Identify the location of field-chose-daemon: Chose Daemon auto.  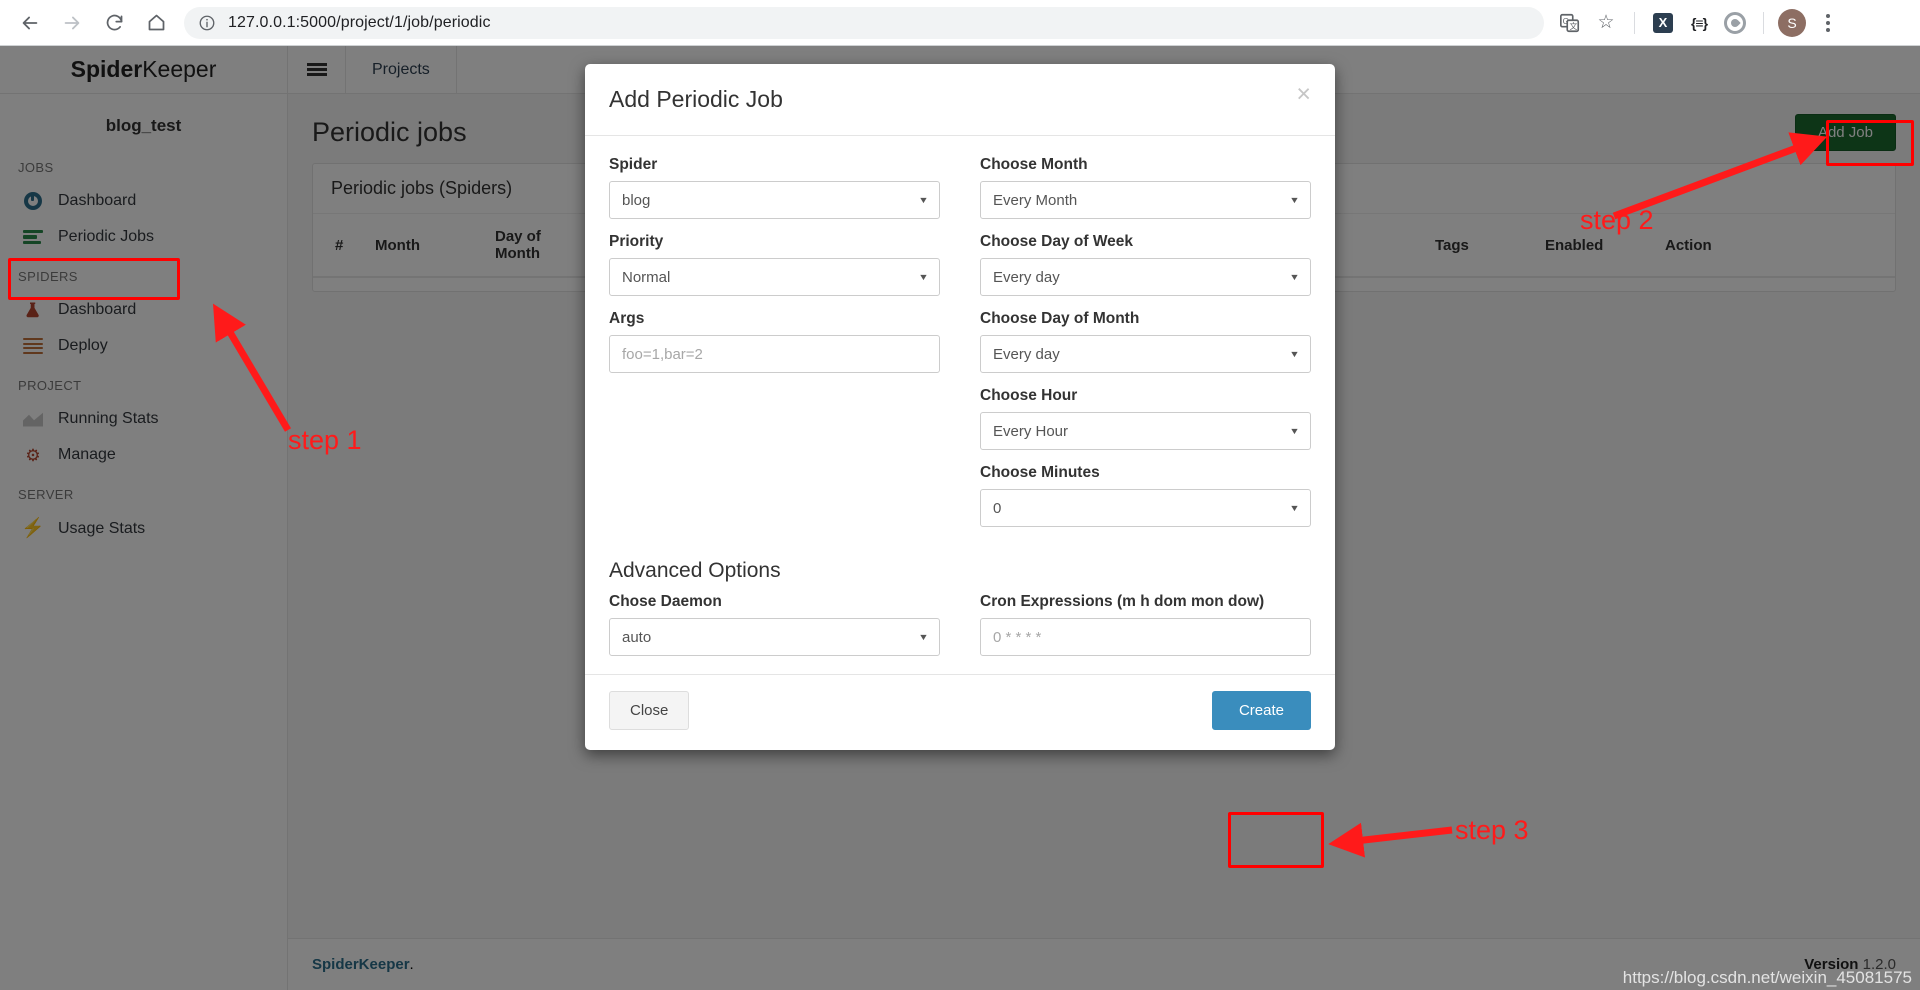
(774, 624).